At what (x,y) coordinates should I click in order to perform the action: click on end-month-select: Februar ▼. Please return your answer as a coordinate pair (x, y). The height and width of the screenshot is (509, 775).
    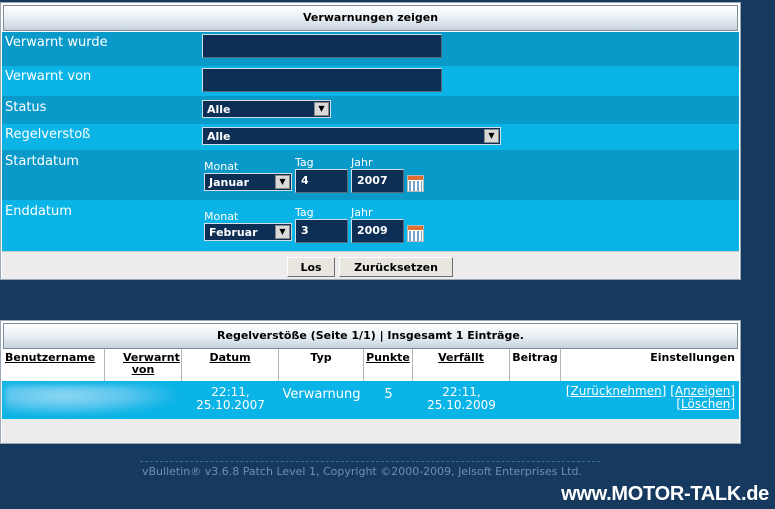
    Looking at the image, I should click on (248, 232).